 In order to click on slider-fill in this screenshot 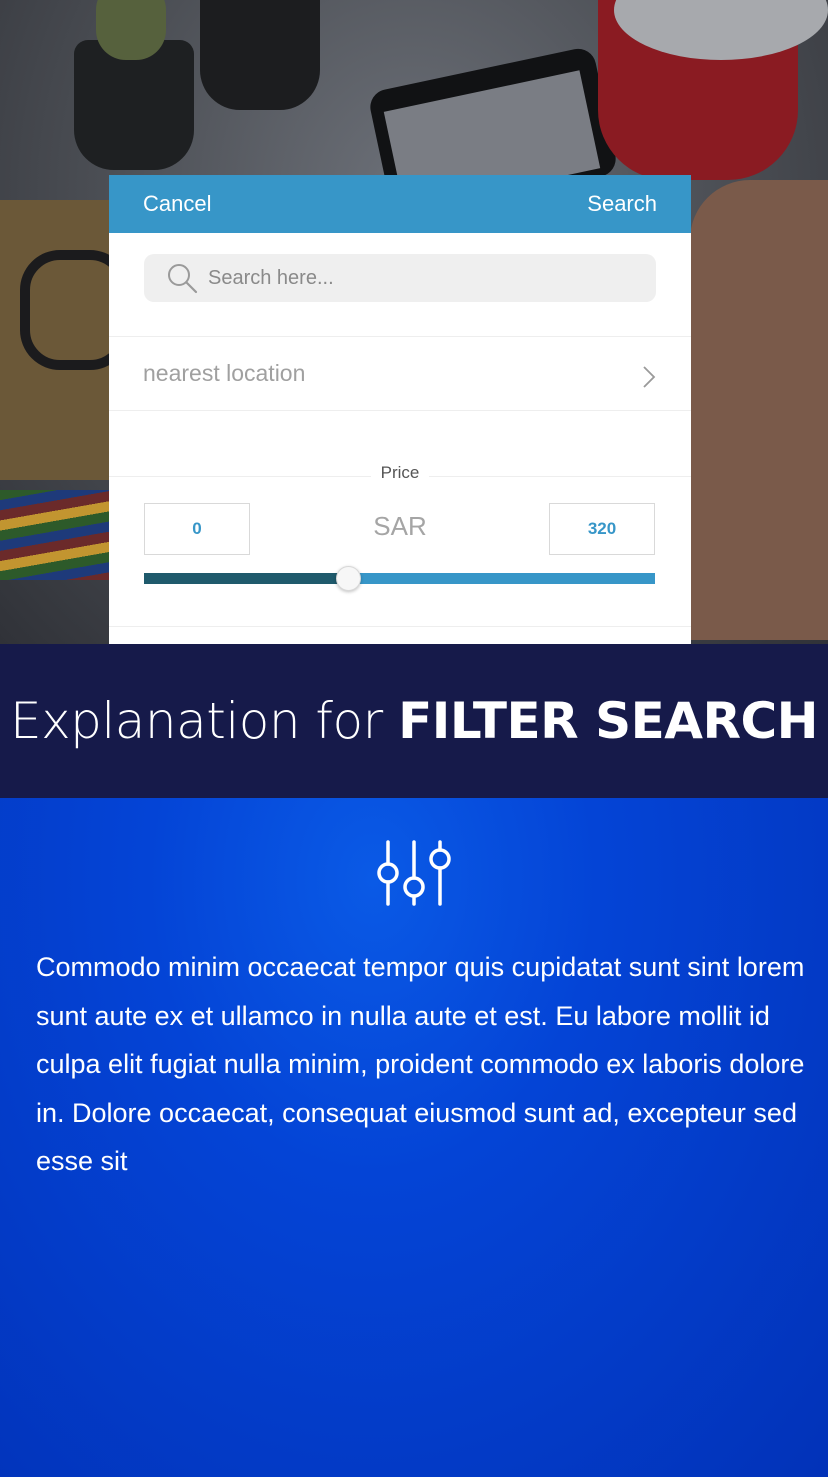, I will do `click(246, 578)`.